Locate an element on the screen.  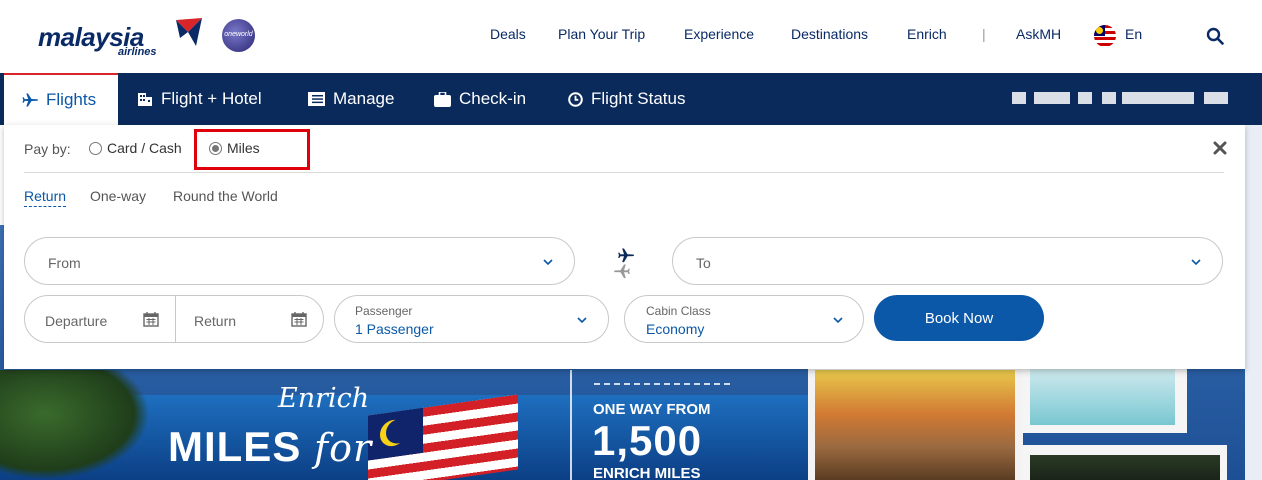
language-selector: En is located at coordinates (1133, 34).